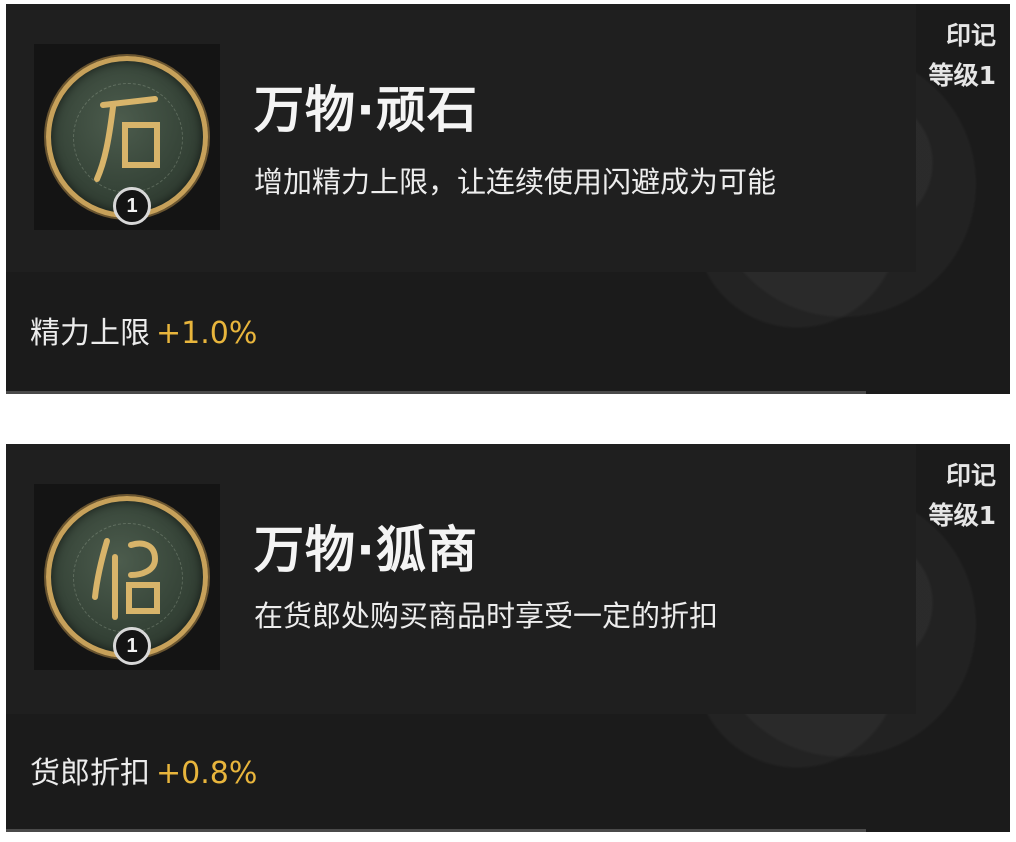 This screenshot has height=842, width=1016. Describe the element at coordinates (366, 550) in the screenshot. I see `mark-title: 万物·狐商` at that location.